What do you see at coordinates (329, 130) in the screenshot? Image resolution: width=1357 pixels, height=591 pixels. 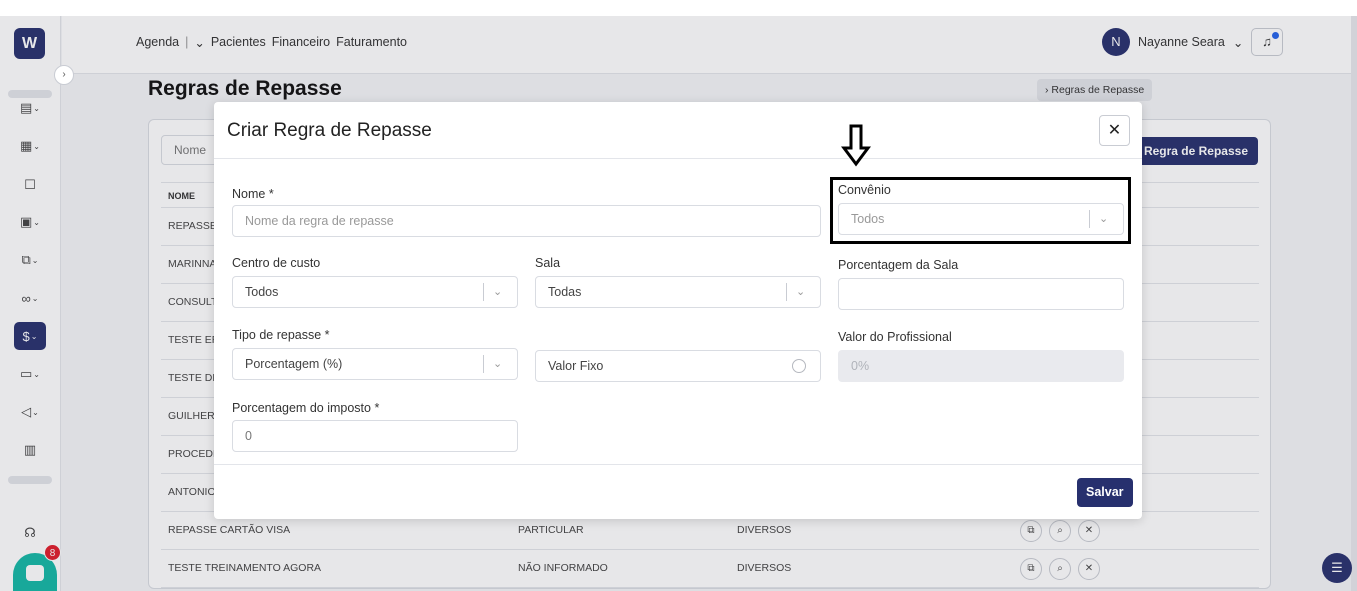 I see `modal-title: Criar Regra de Repasse` at bounding box center [329, 130].